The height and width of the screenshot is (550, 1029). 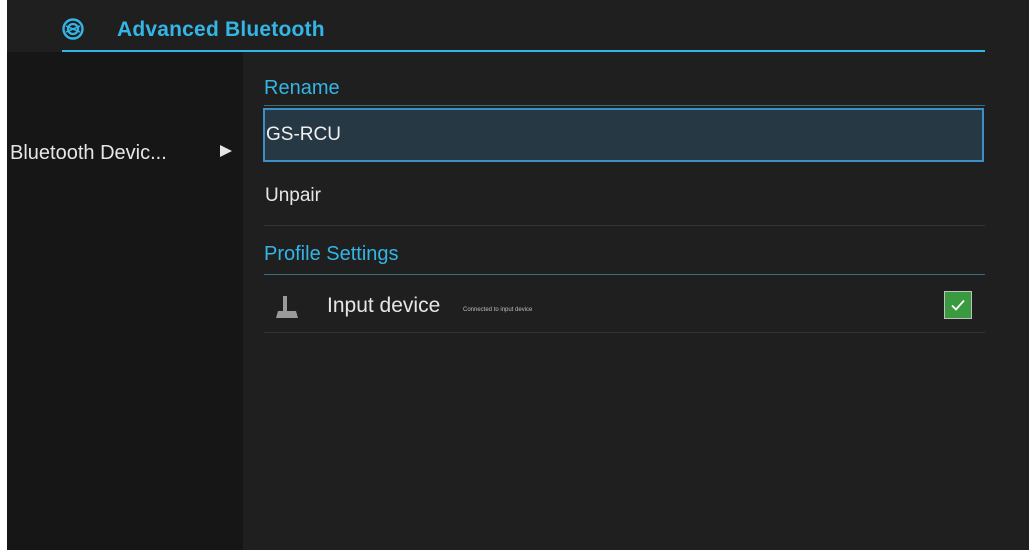 What do you see at coordinates (287, 307) in the screenshot?
I see `input-device-icon` at bounding box center [287, 307].